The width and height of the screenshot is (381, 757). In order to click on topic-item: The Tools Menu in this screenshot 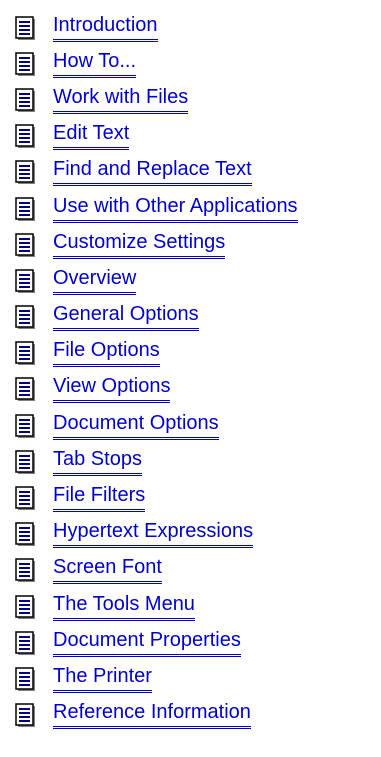, I will do `click(156, 607)`.